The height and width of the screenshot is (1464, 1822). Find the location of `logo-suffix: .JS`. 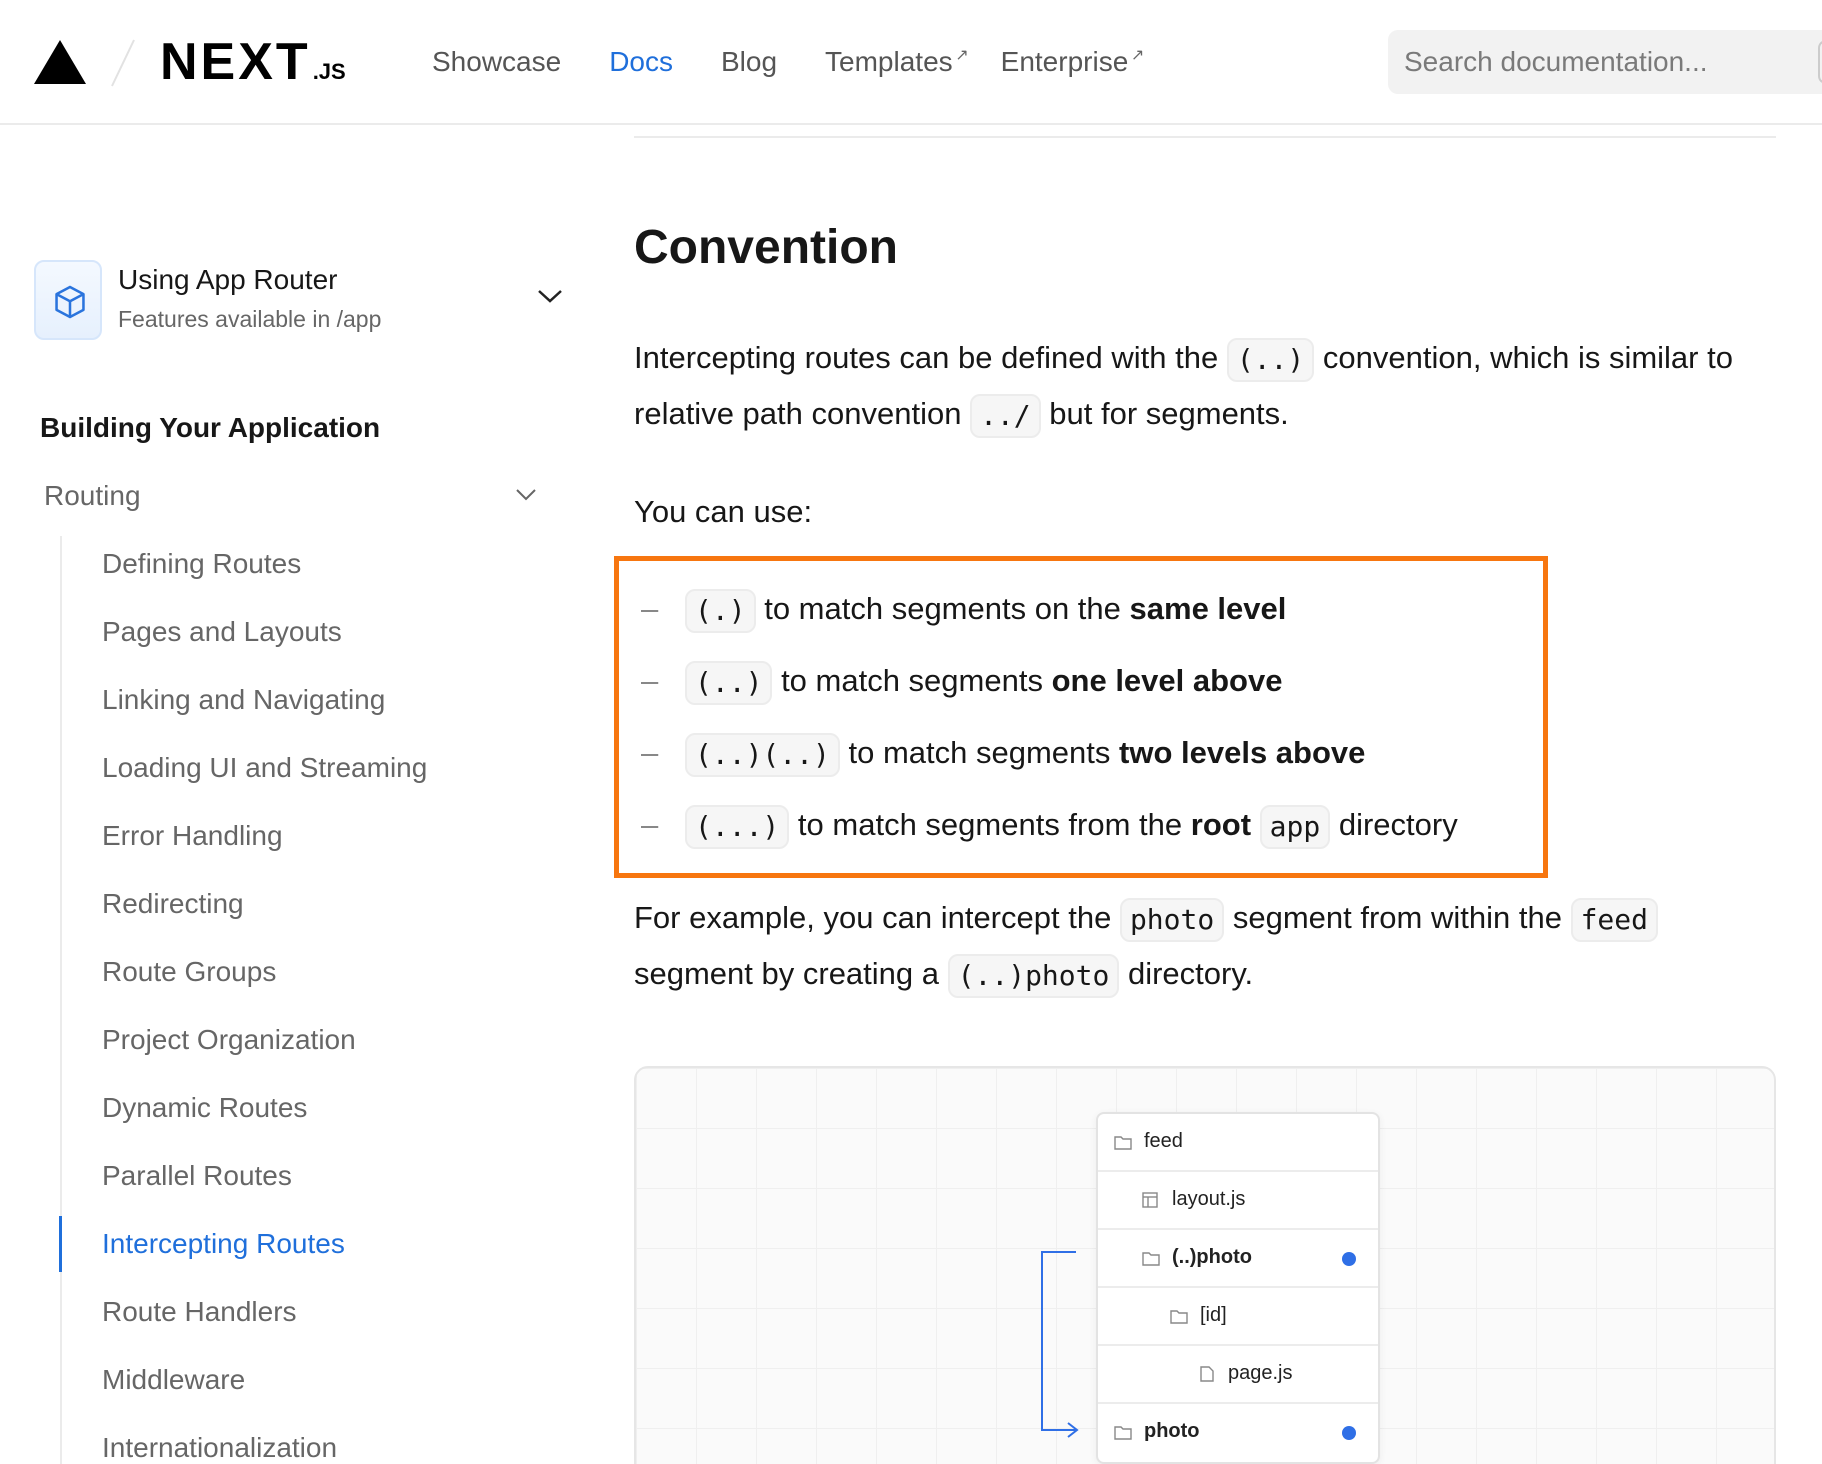

logo-suffix: .JS is located at coordinates (329, 71).